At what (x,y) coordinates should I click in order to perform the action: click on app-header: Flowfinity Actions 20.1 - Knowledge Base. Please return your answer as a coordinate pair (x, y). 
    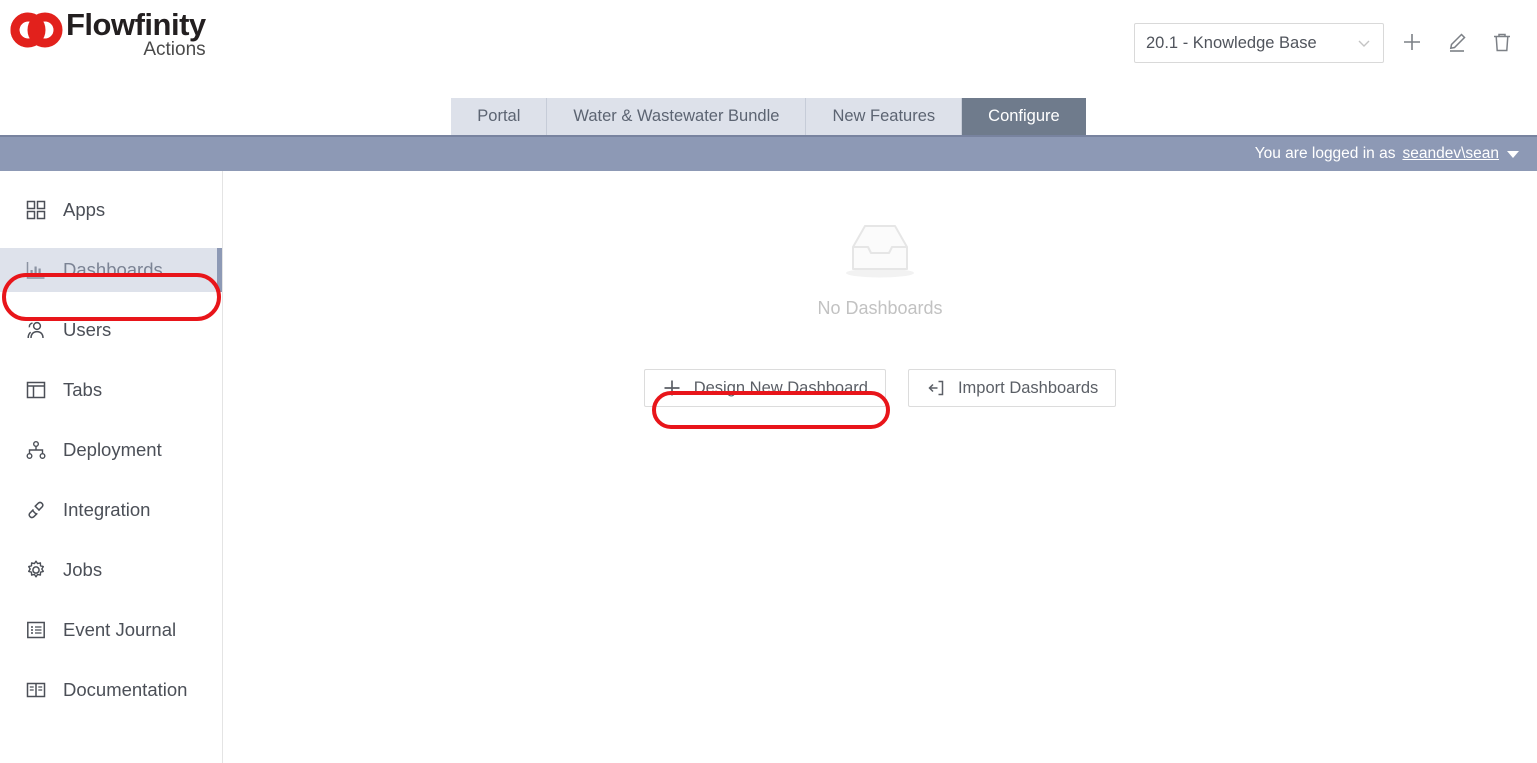
    Looking at the image, I should click on (768, 49).